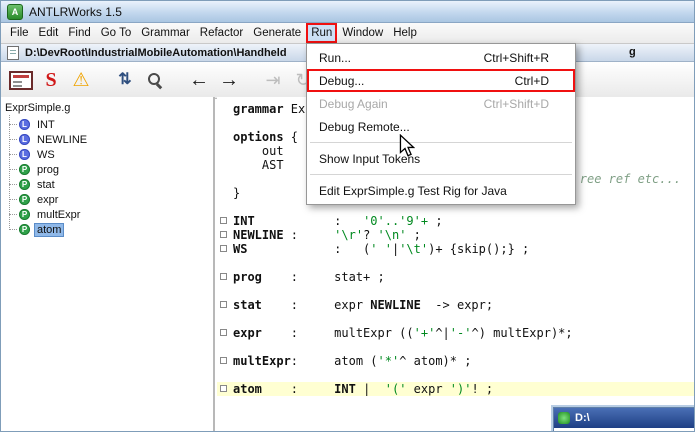 This screenshot has width=695, height=432. Describe the element at coordinates (479, 249) in the screenshot. I see `code-segment: )+ {skip();} ;` at that location.